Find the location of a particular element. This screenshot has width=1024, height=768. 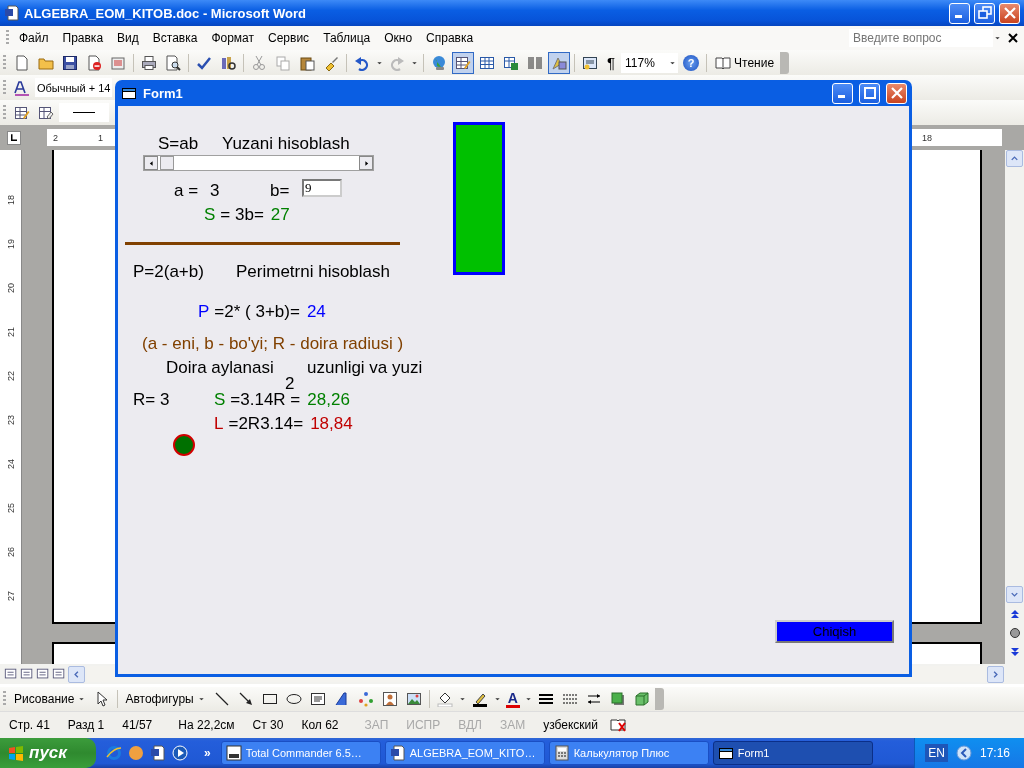

ruler-number: 21 is located at coordinates (10, 331).